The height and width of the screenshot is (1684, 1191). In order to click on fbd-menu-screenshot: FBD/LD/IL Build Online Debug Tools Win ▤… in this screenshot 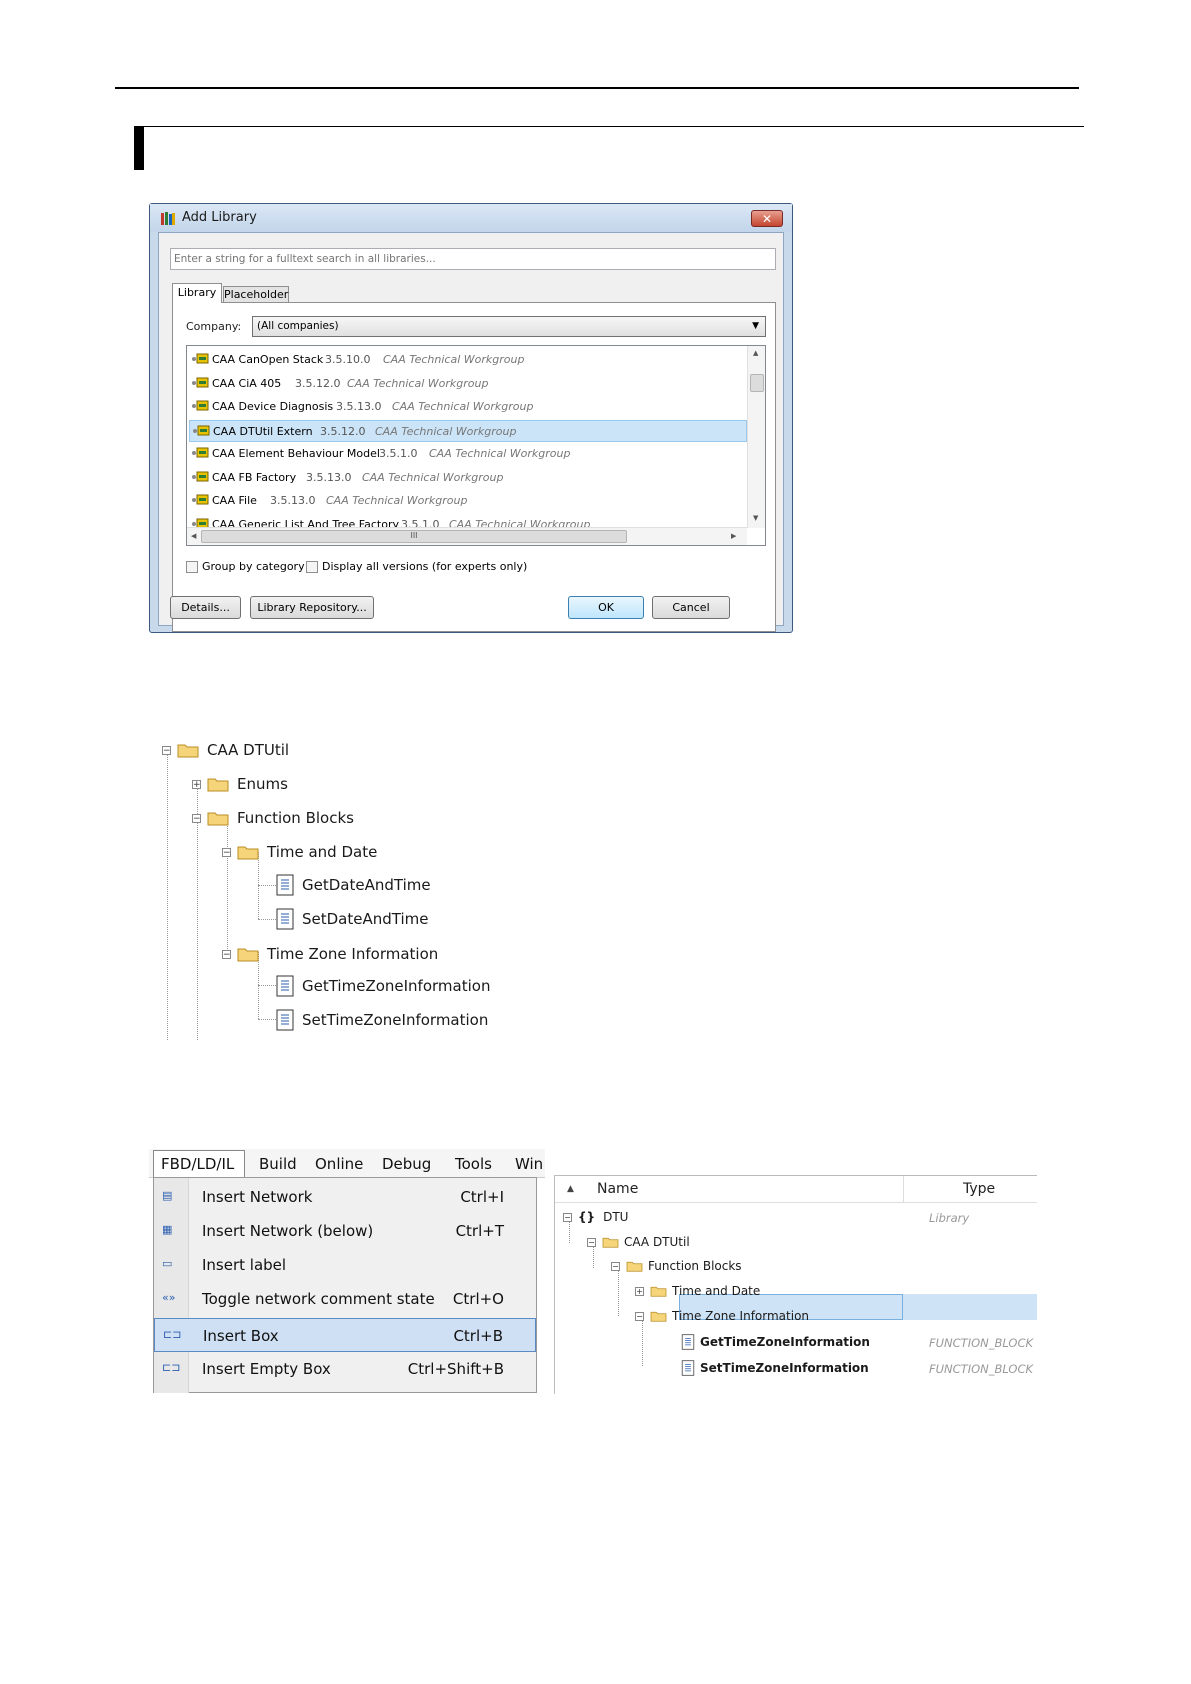, I will do `click(347, 1271)`.